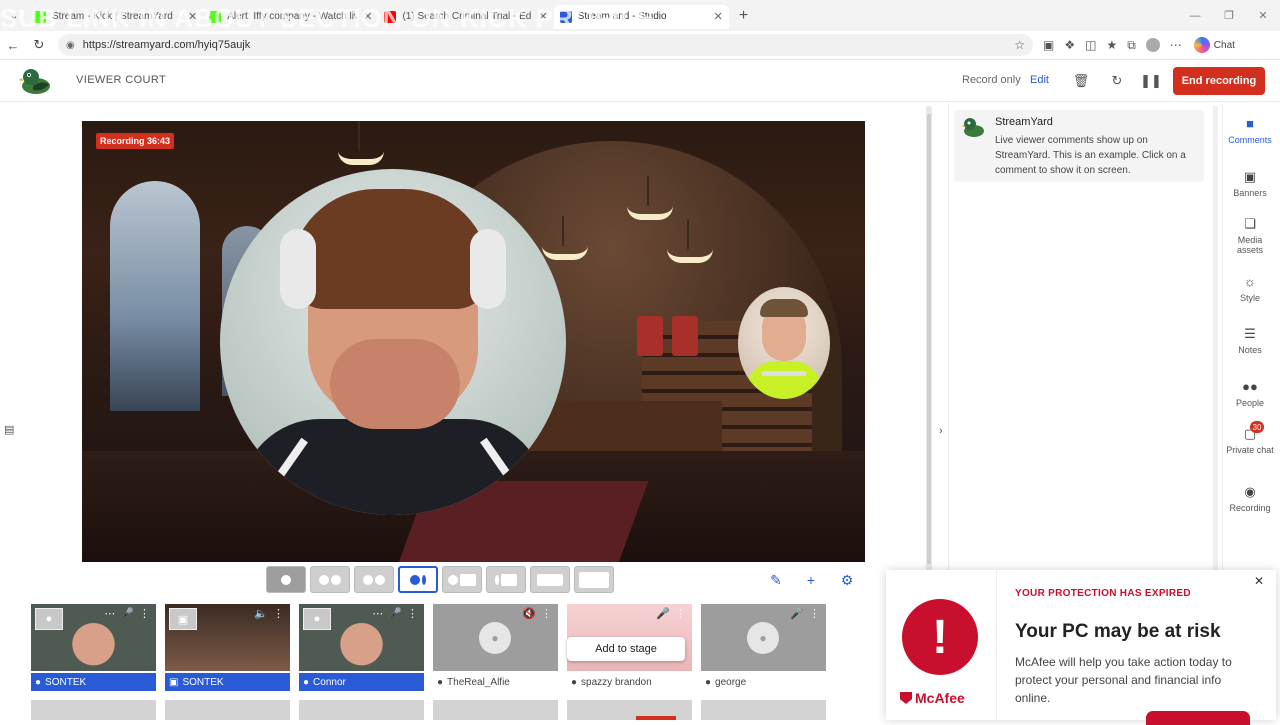  I want to click on browser-tab-4: Stream and - Studio ✕, so click(641, 16).